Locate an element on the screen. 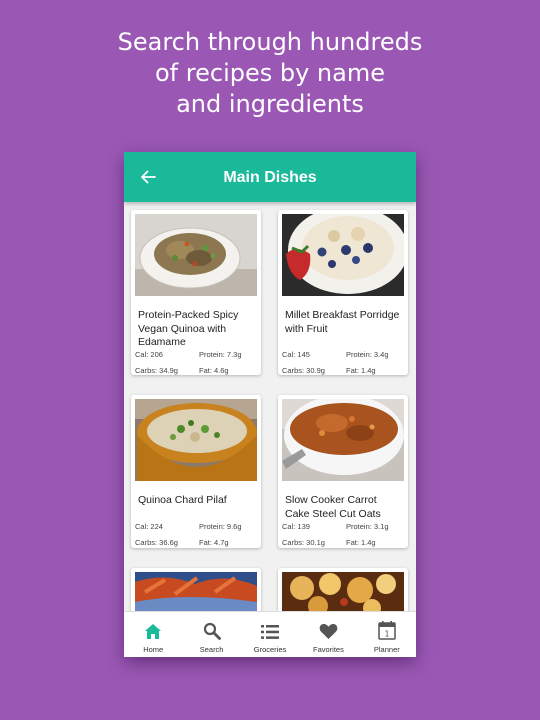 This screenshot has width=540, height=720. nav-label-groceries: Groceries is located at coordinates (270, 649).